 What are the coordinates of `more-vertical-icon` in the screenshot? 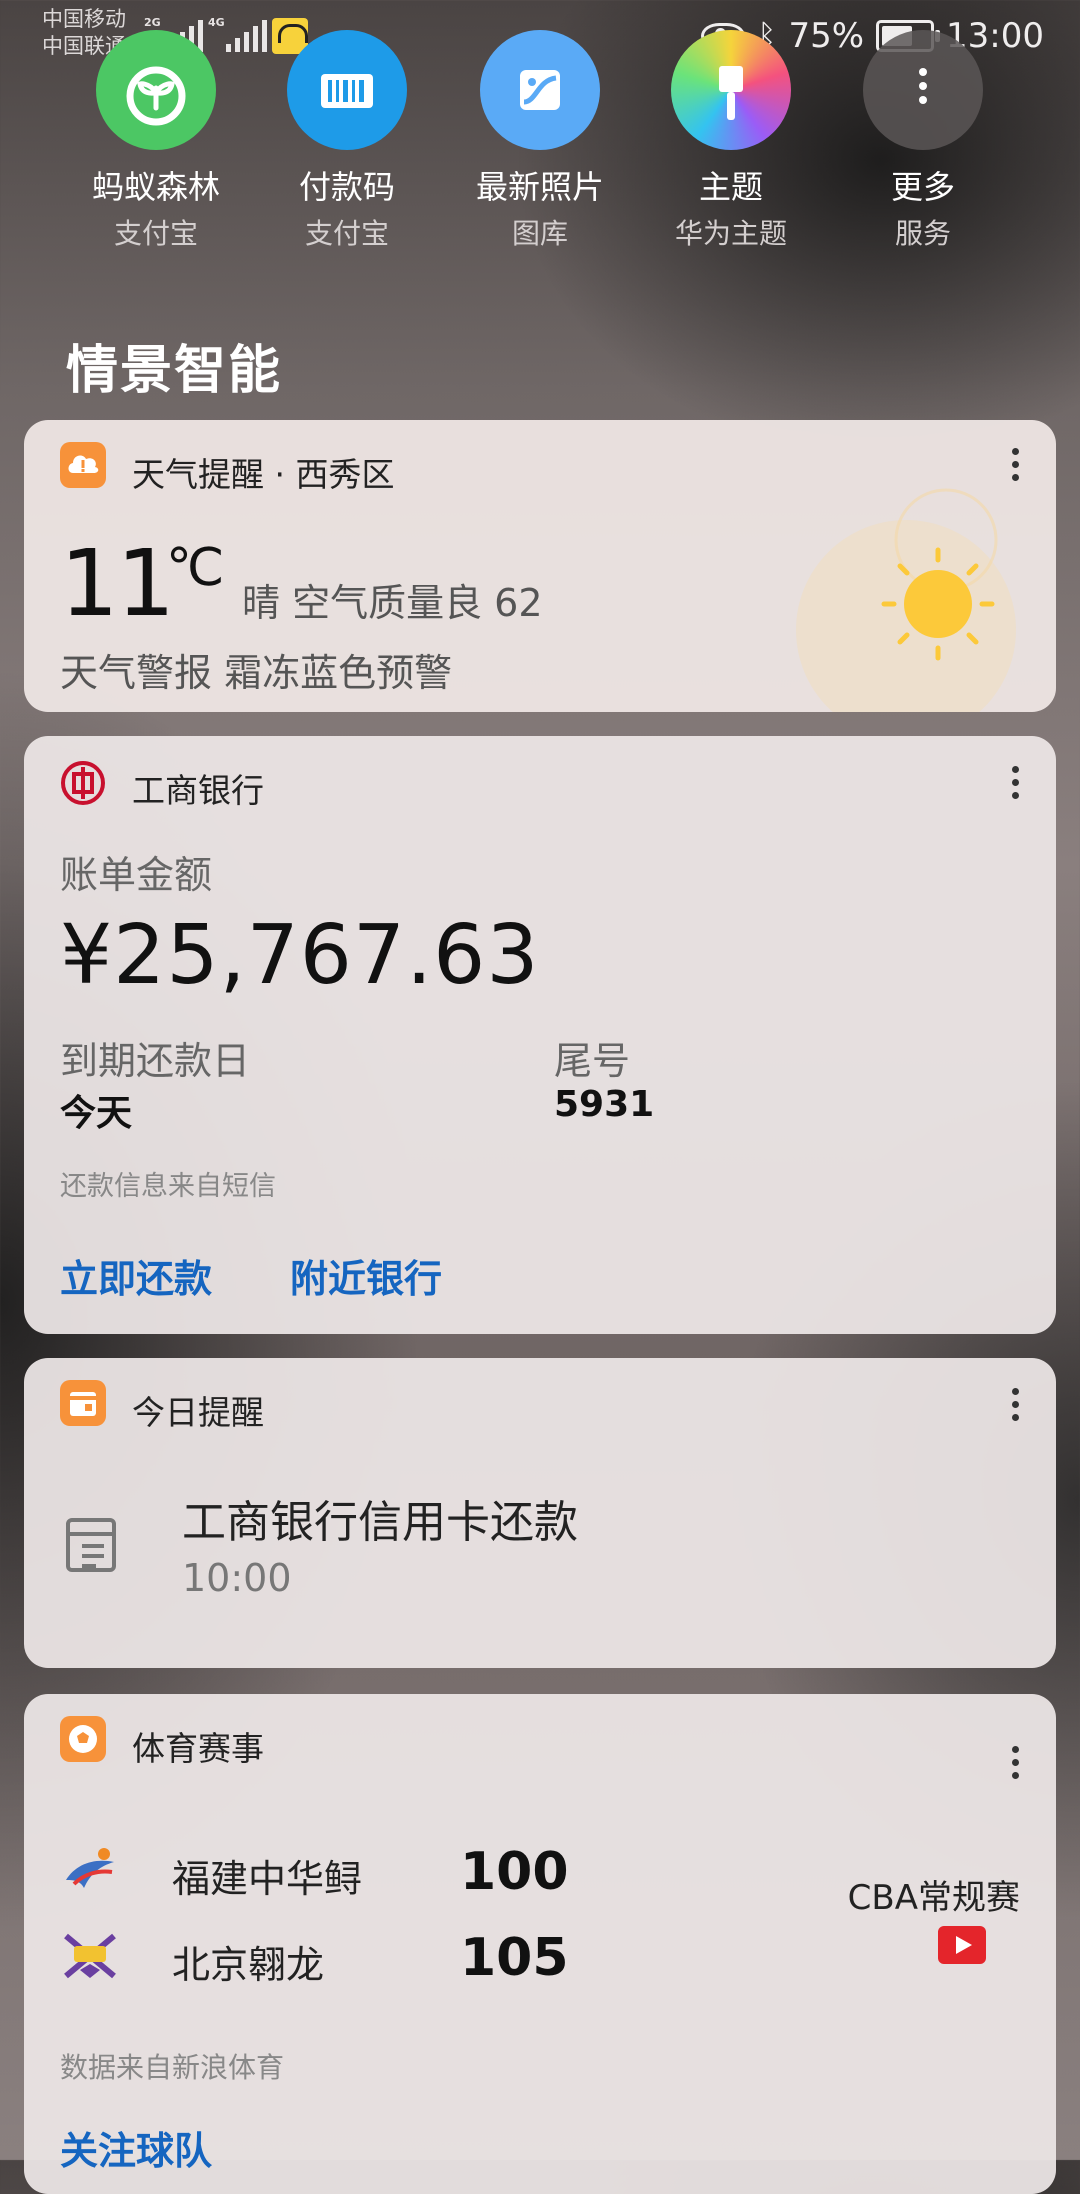 It's located at (923, 90).